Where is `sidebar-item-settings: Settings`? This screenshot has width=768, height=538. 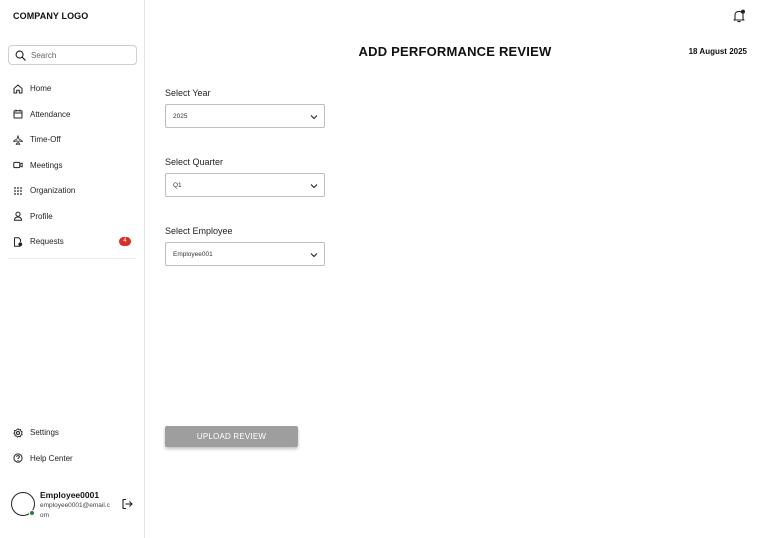 sidebar-item-settings: Settings is located at coordinates (72, 433).